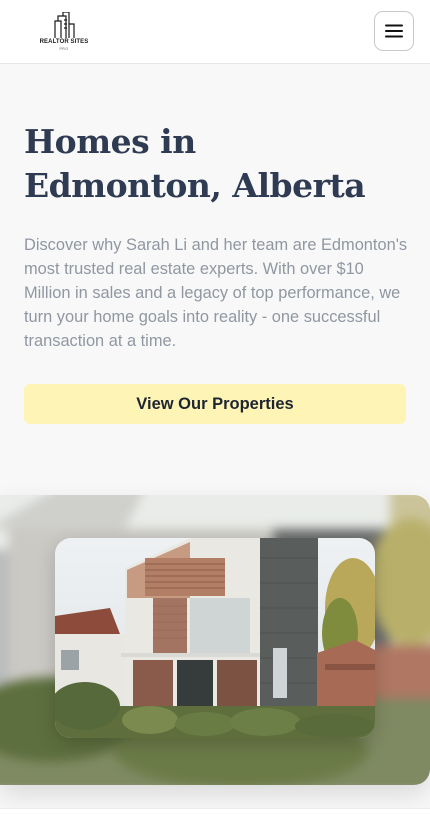 The height and width of the screenshot is (815, 430). What do you see at coordinates (214, 164) in the screenshot?
I see `hero-title: Homes in Edmonton, Alberta` at bounding box center [214, 164].